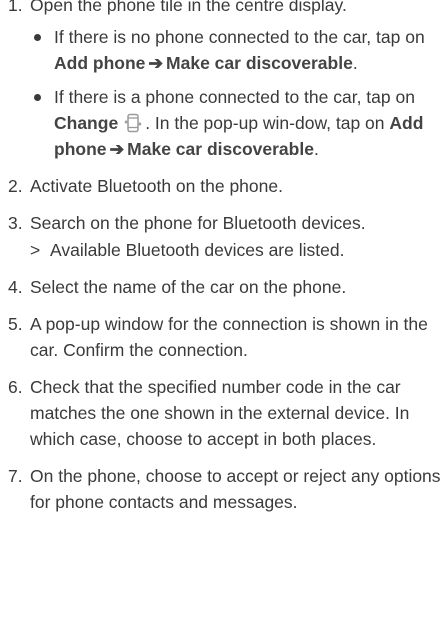  I want to click on step-text: Select the name of the car on the phone., so click(188, 287).